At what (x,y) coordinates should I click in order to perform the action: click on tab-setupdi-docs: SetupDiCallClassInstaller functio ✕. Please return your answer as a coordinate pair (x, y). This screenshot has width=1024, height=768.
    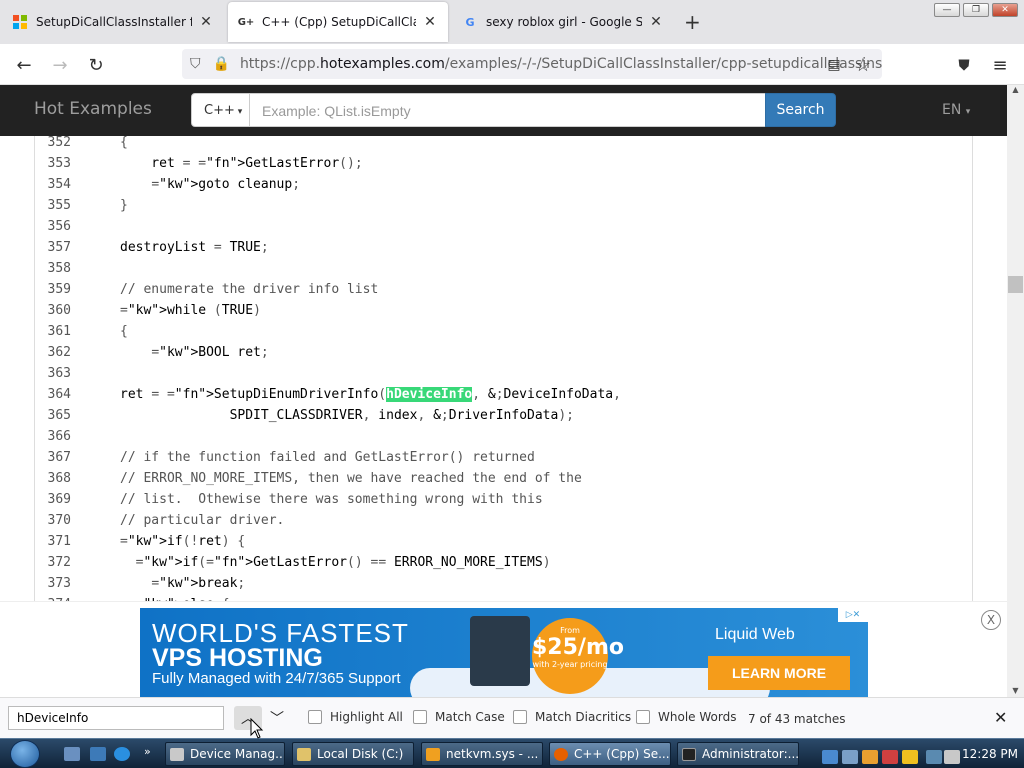
    Looking at the image, I should click on (113, 22).